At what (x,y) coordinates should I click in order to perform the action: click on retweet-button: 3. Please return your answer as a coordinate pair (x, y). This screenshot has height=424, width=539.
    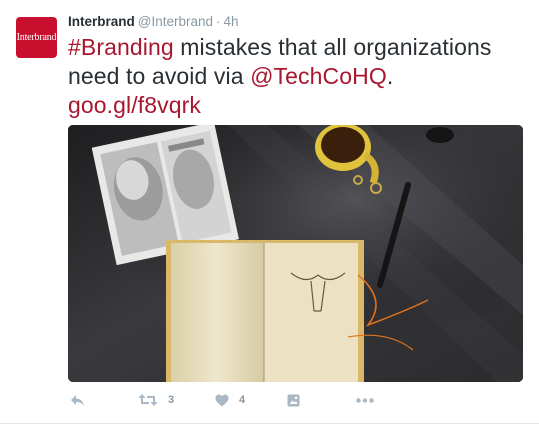
    Looking at the image, I should click on (156, 400).